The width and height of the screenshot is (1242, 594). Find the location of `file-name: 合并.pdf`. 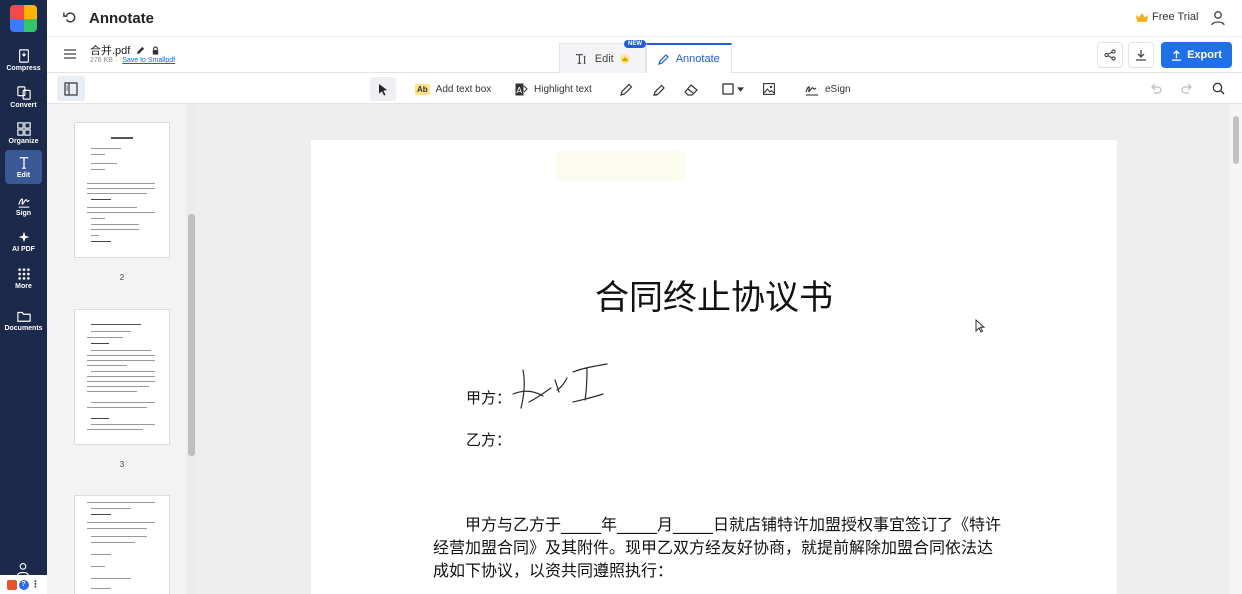

file-name: 合并.pdf is located at coordinates (110, 51).